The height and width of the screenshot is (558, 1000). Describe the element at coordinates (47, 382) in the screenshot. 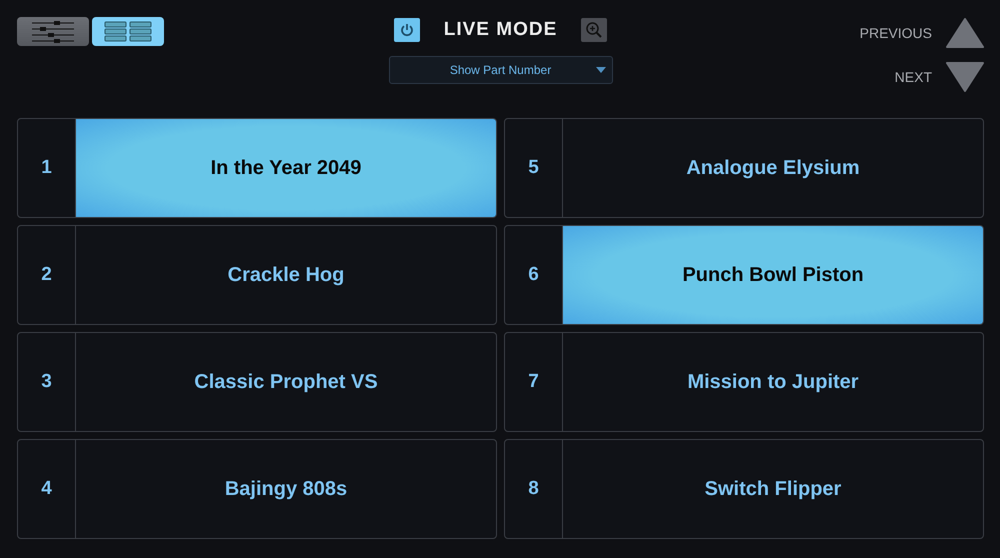

I see `part-number: 3` at that location.